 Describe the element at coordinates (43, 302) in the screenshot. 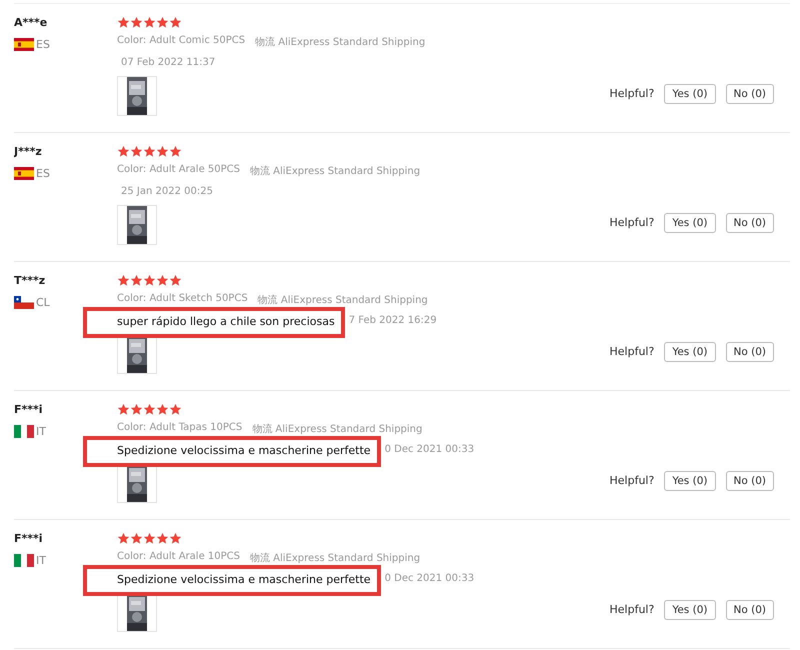

I see `country-code: CL` at that location.